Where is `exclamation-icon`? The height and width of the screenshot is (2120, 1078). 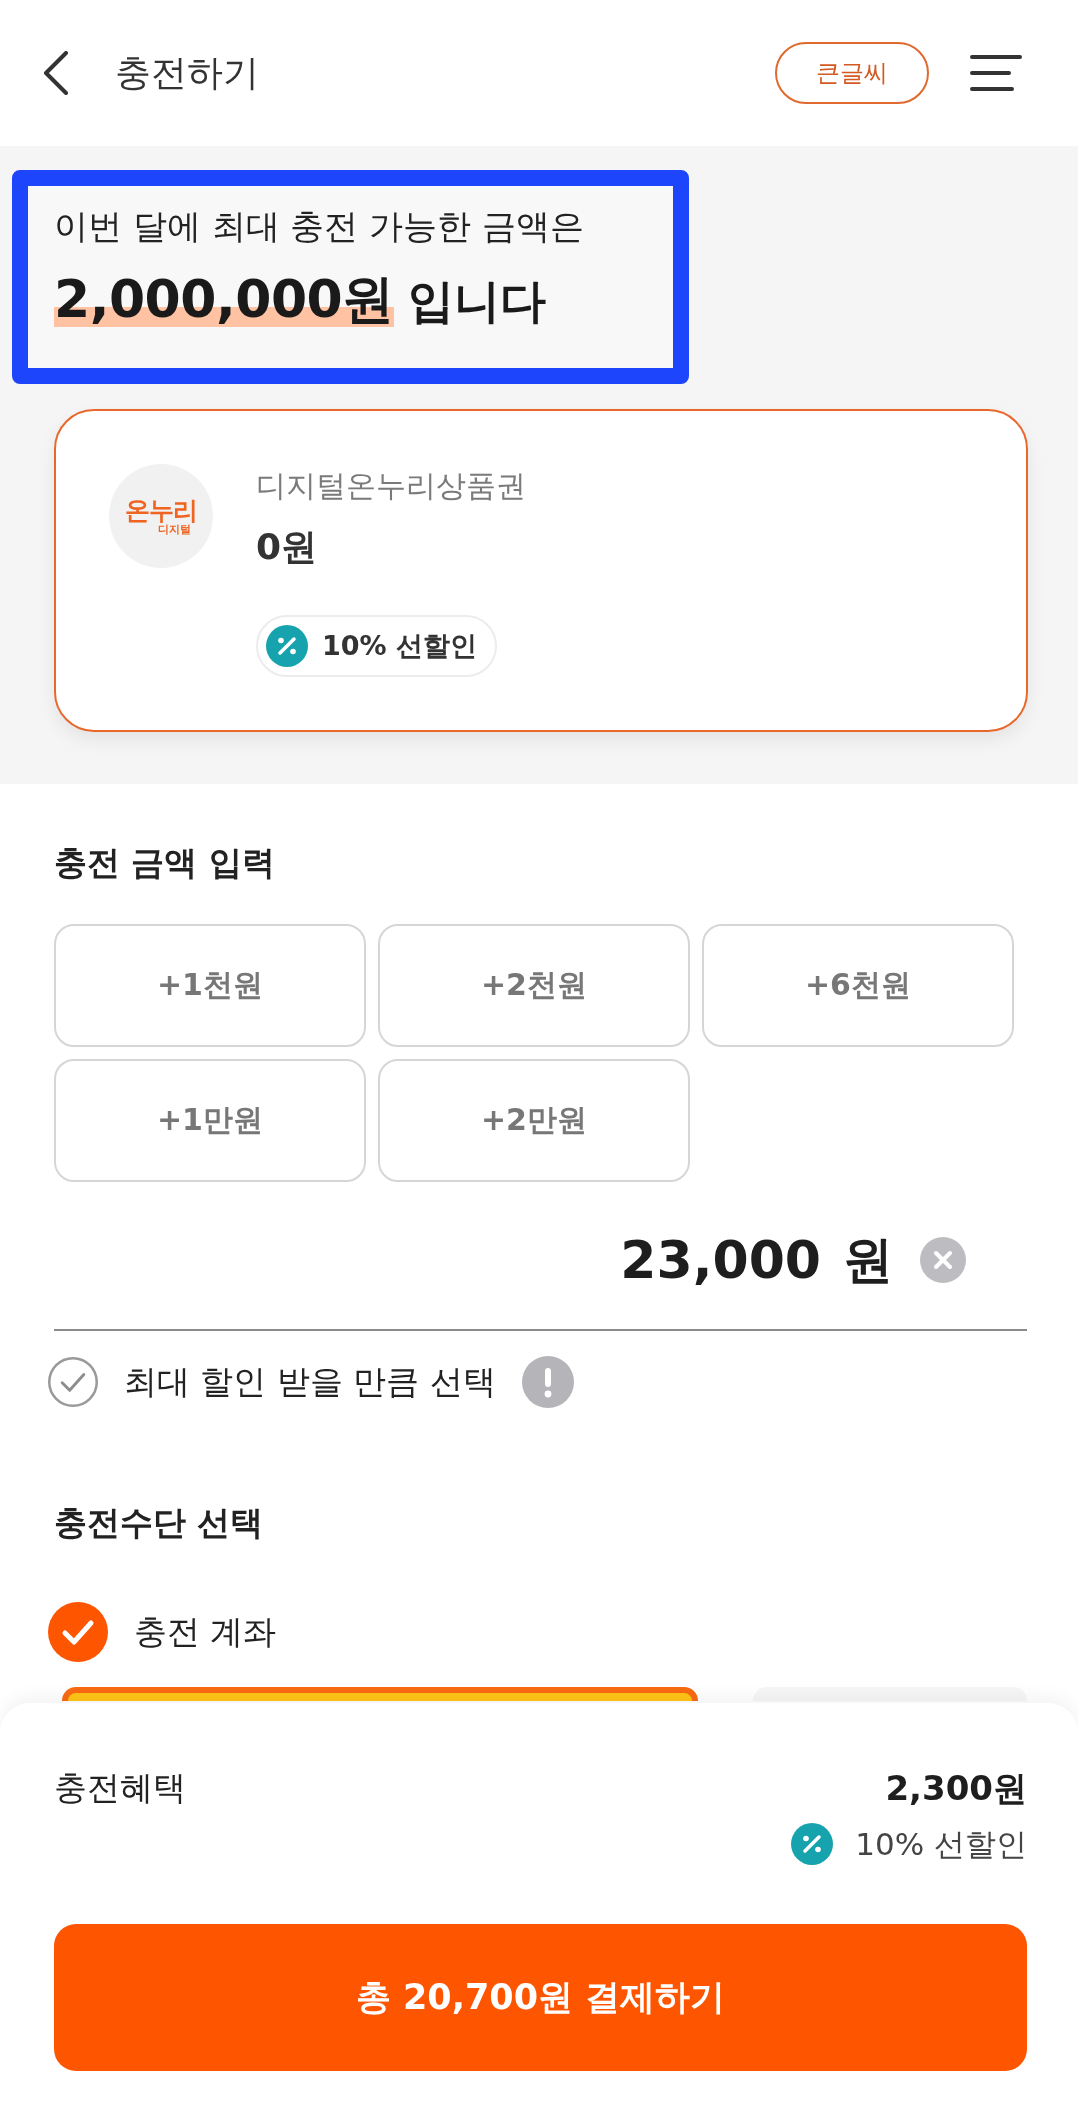
exclamation-icon is located at coordinates (547, 1382).